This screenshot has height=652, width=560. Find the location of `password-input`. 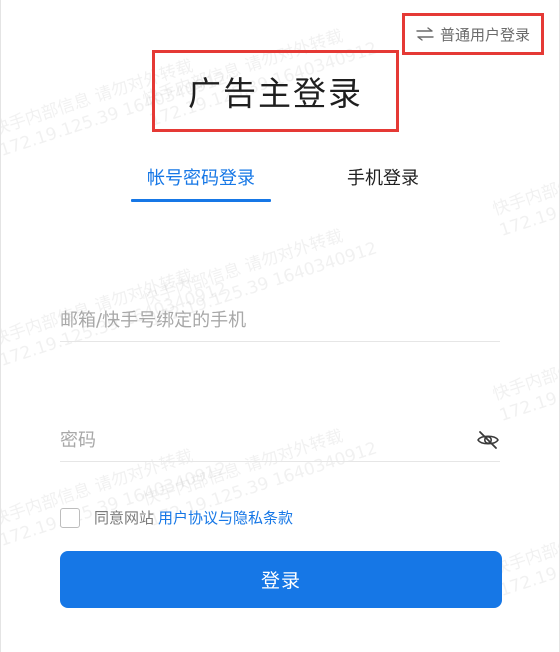

password-input is located at coordinates (280, 440).